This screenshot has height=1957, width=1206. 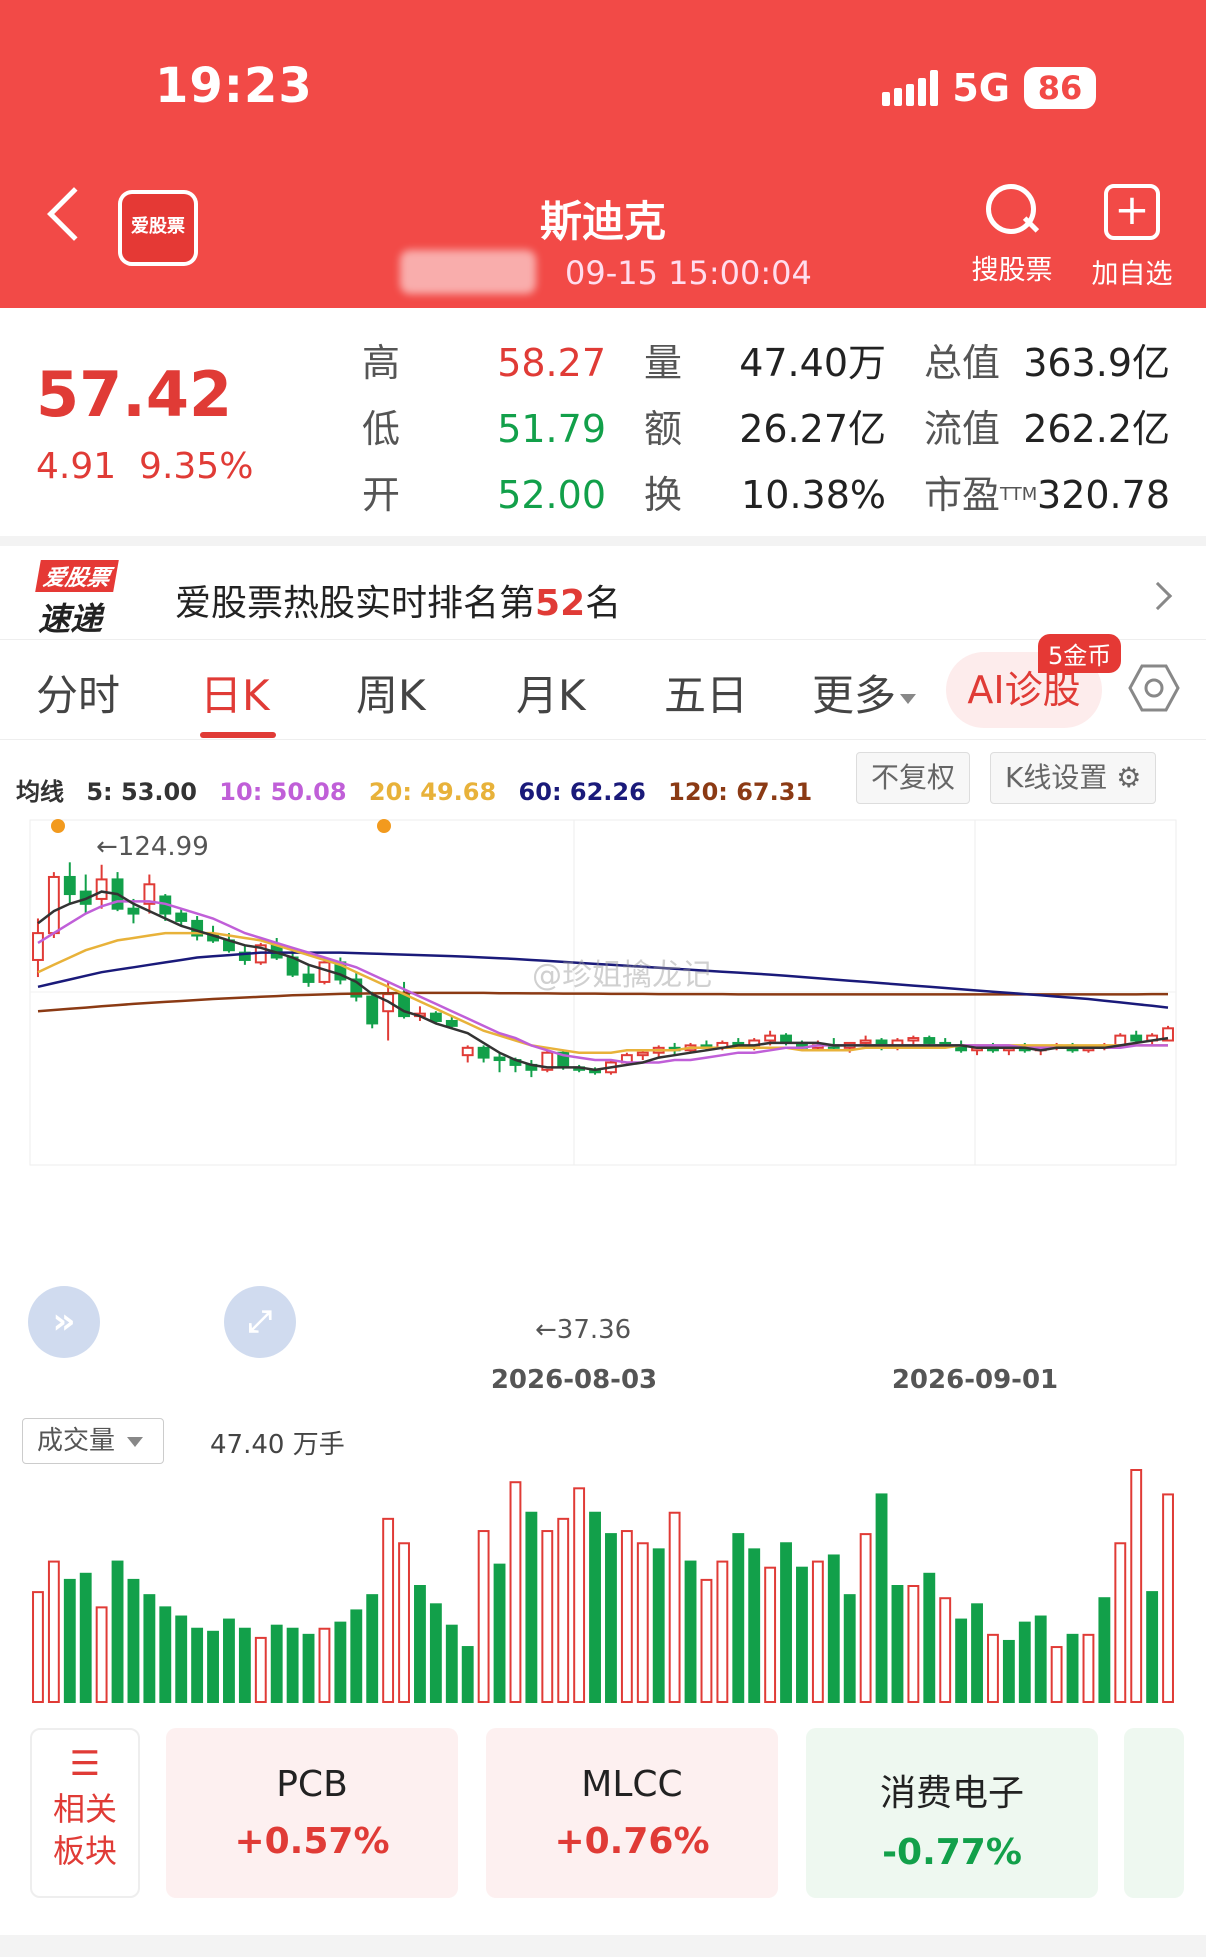 What do you see at coordinates (632, 1813) in the screenshot?
I see `sector-card: MLCC +0.76%` at bounding box center [632, 1813].